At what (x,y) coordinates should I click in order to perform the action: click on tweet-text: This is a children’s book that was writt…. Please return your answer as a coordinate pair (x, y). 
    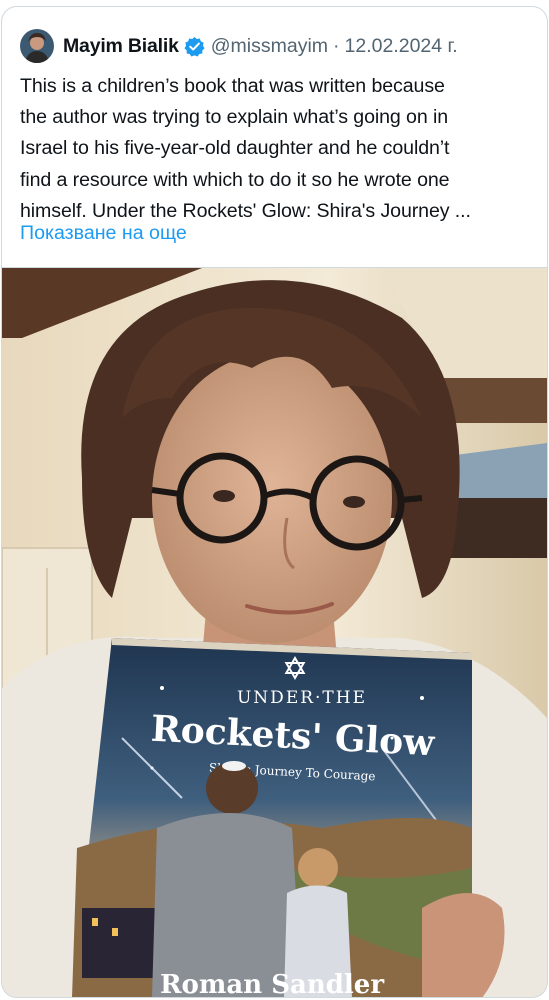
    Looking at the image, I should click on (245, 148).